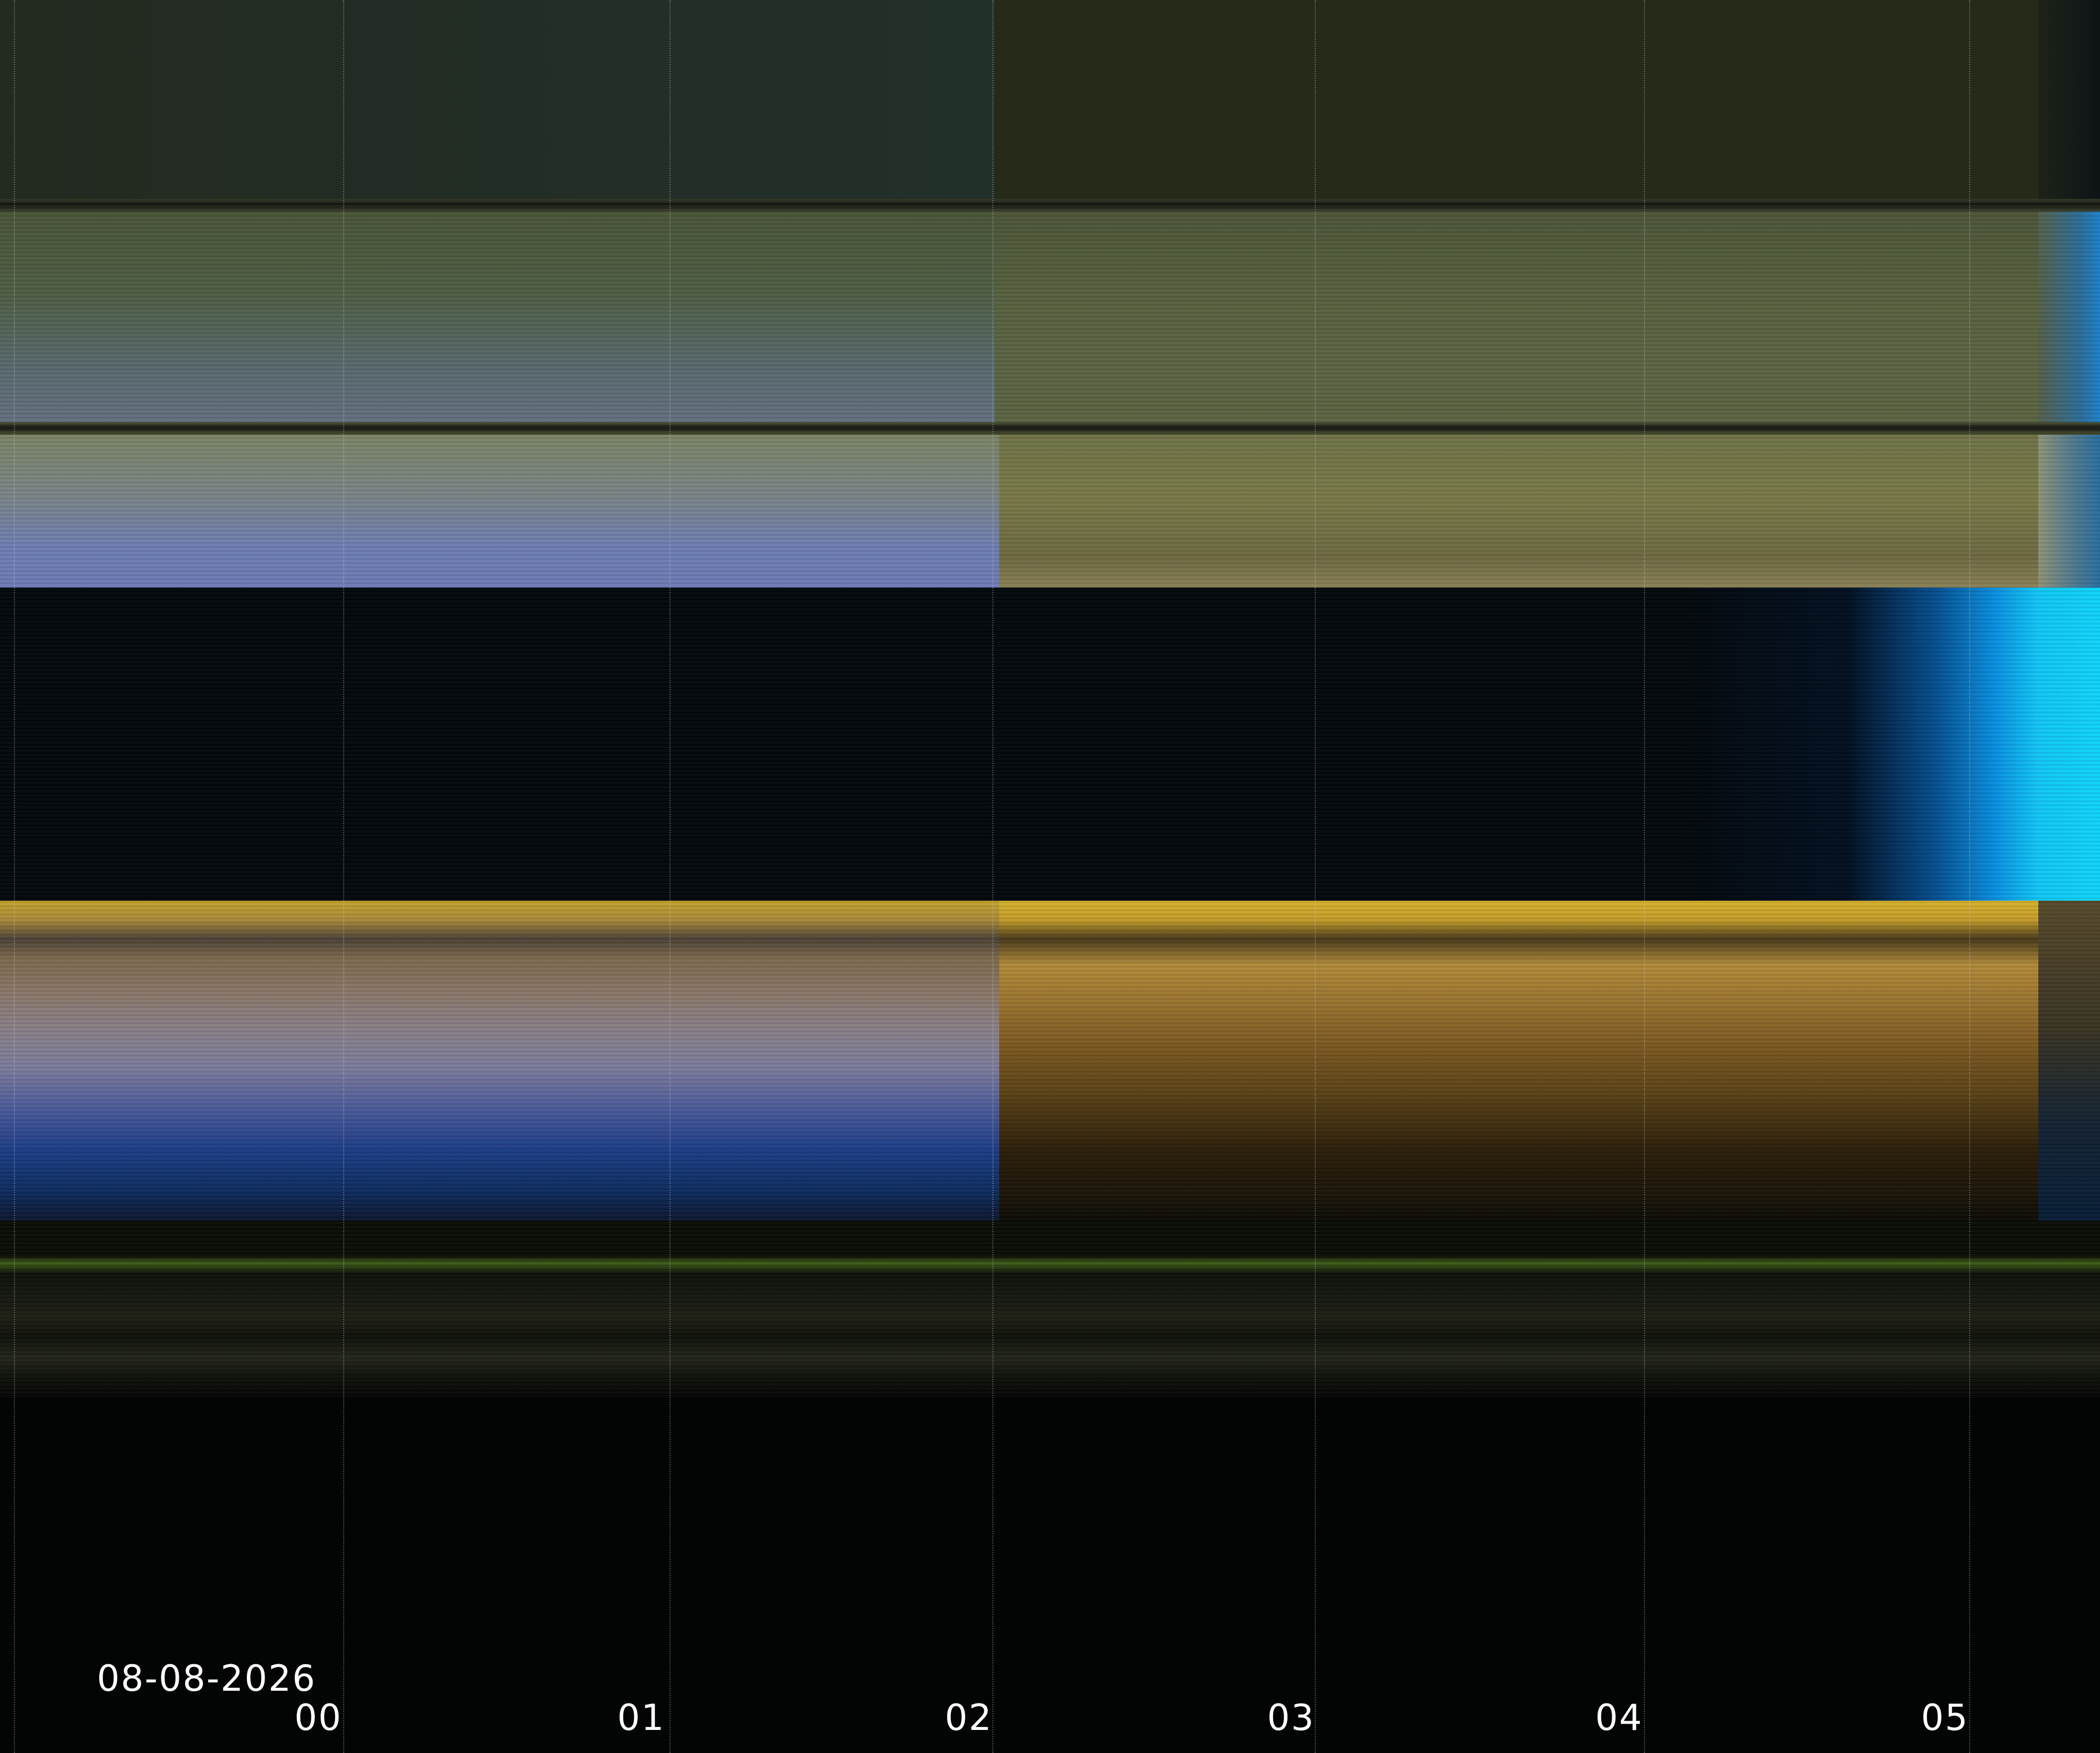 The height and width of the screenshot is (1753, 2100). What do you see at coordinates (1619, 1717) in the screenshot?
I see `hour-label: 04` at bounding box center [1619, 1717].